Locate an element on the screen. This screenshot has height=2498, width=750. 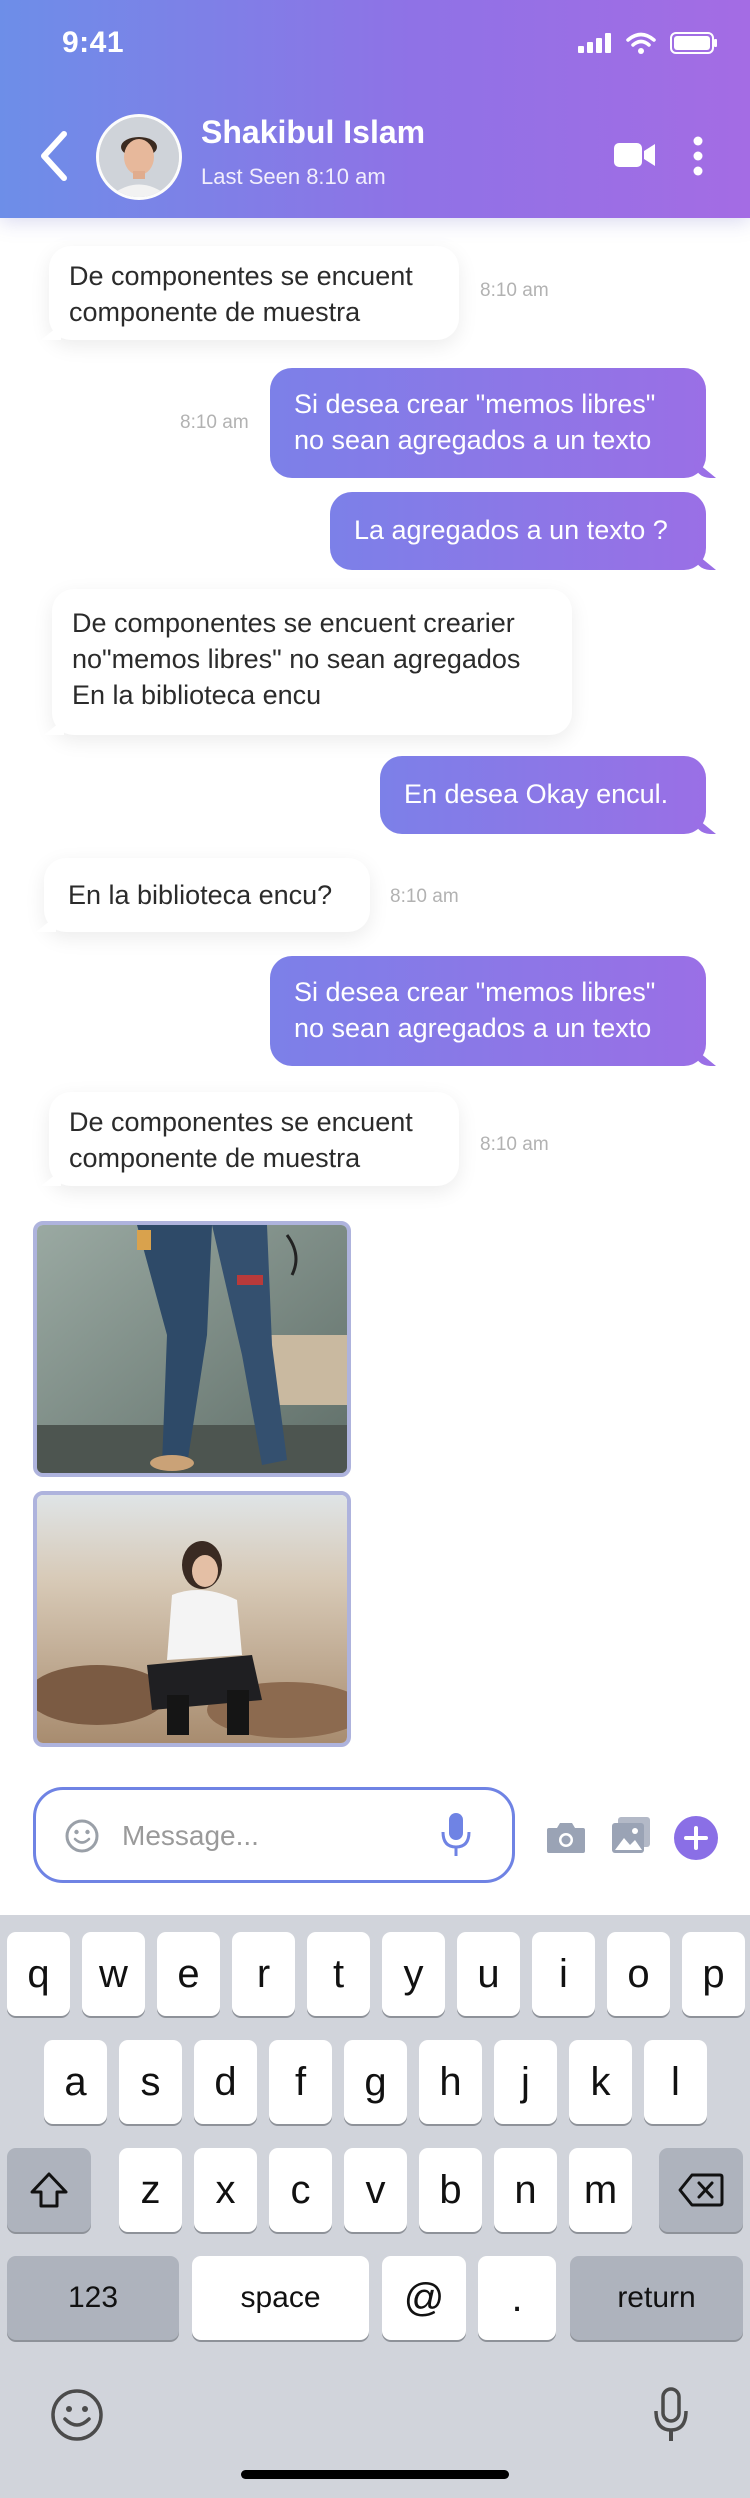
battery-icon is located at coordinates (693, 43).